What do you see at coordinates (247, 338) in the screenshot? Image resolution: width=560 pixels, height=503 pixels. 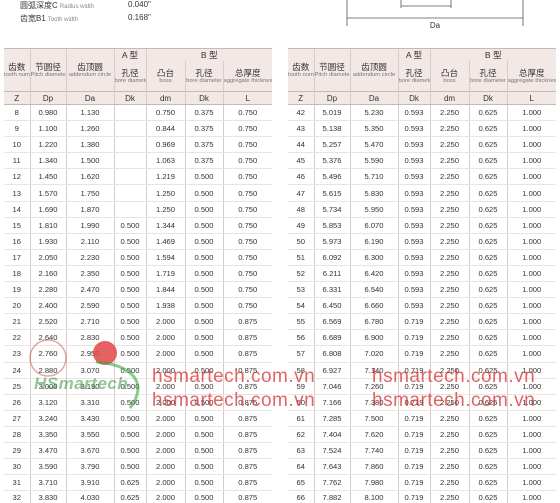 I see `cell-l: 0.875` at bounding box center [247, 338].